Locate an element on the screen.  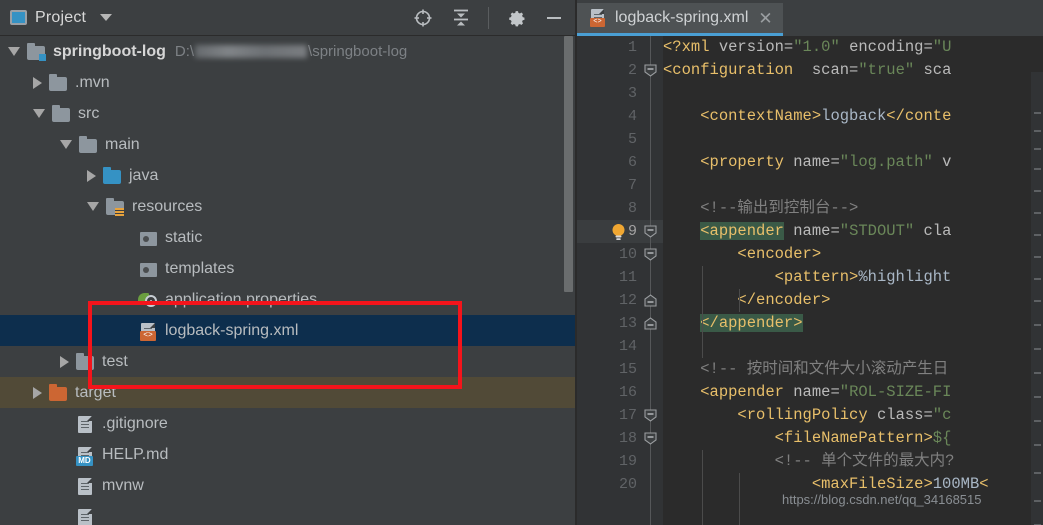
tree-label: logback-spring.xml is located at coordinates (232, 330).